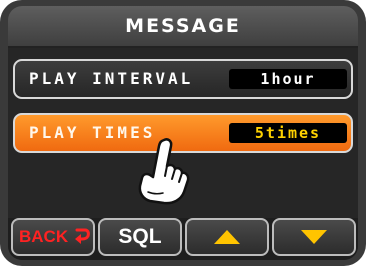  I want to click on up-button, so click(227, 237).